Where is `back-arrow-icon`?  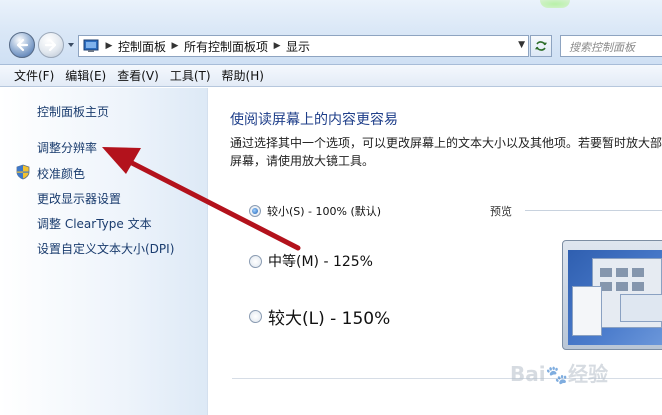 back-arrow-icon is located at coordinates (22, 45).